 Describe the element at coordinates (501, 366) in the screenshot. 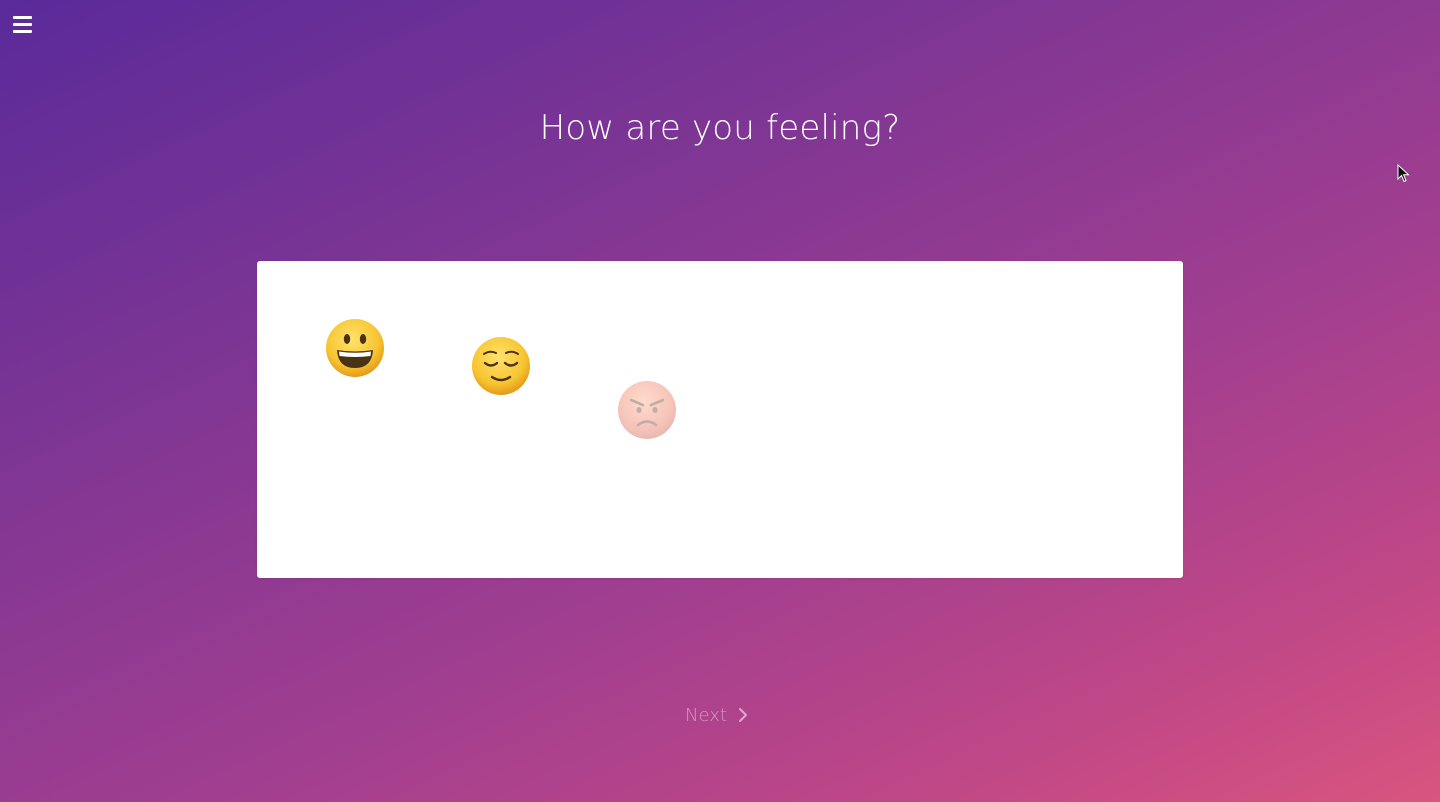

I see `relieved-face-emoji` at that location.